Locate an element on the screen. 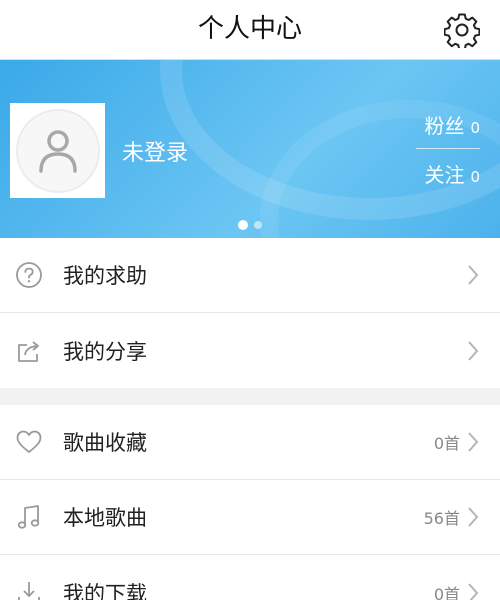 The height and width of the screenshot is (600, 500). heart-icon is located at coordinates (29, 442).